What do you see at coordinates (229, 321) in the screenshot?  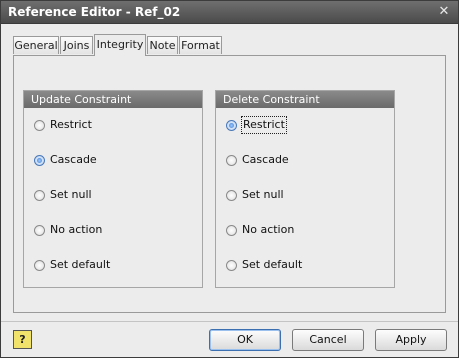 I see `footer-divider` at bounding box center [229, 321].